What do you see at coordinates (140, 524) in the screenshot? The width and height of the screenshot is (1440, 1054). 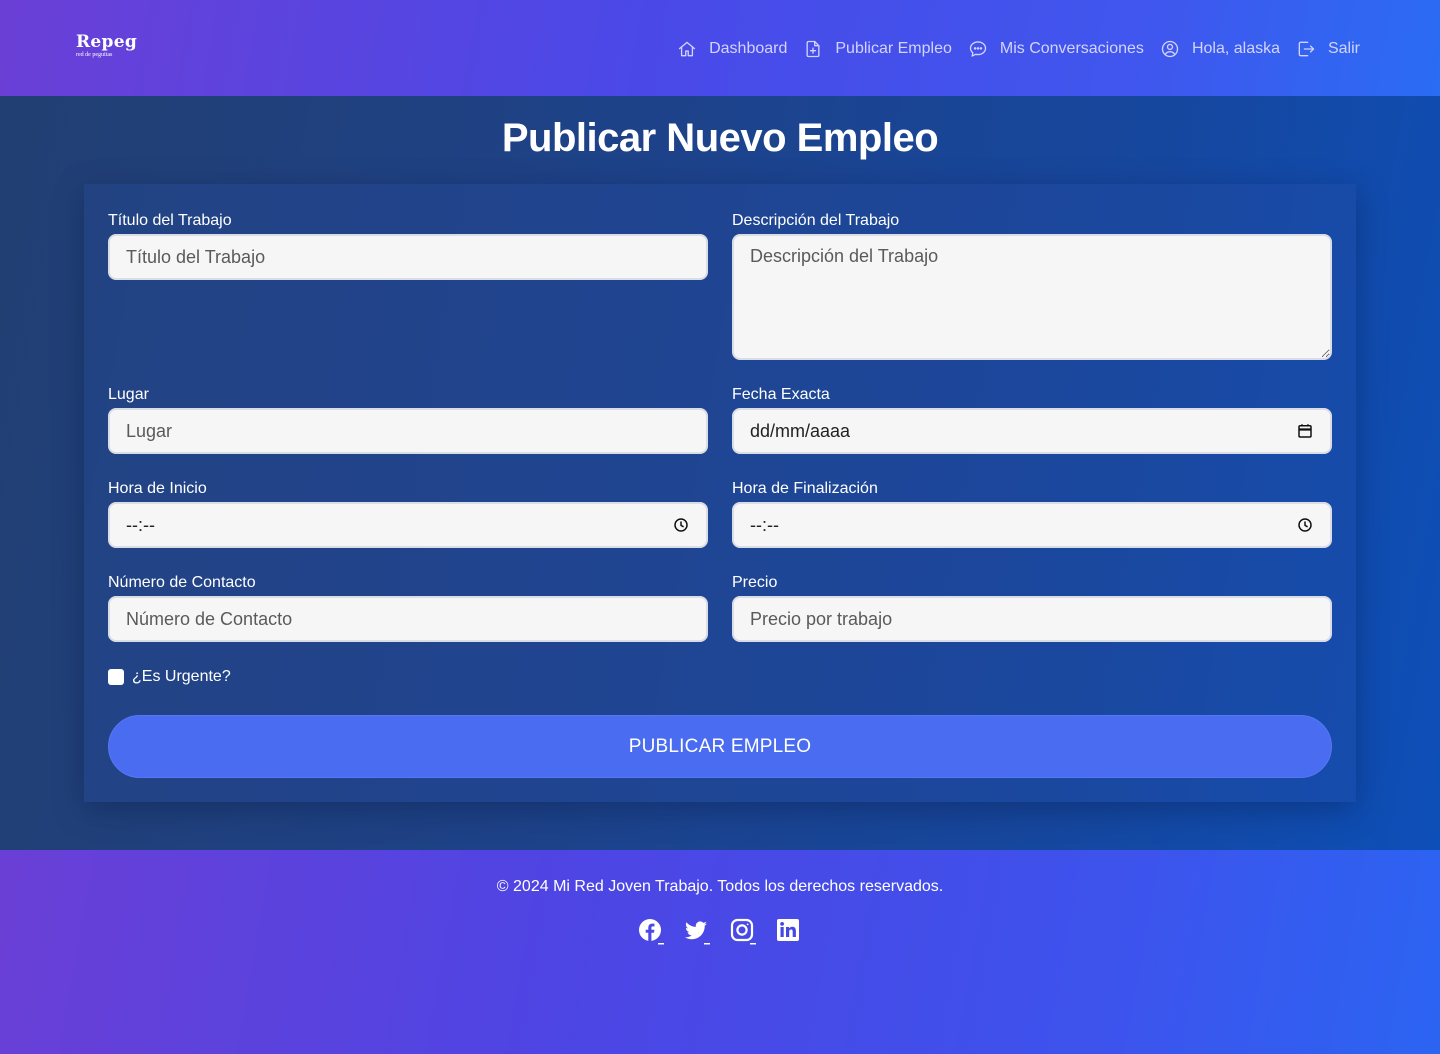 I see `hora-inicio-value: --:--` at bounding box center [140, 524].